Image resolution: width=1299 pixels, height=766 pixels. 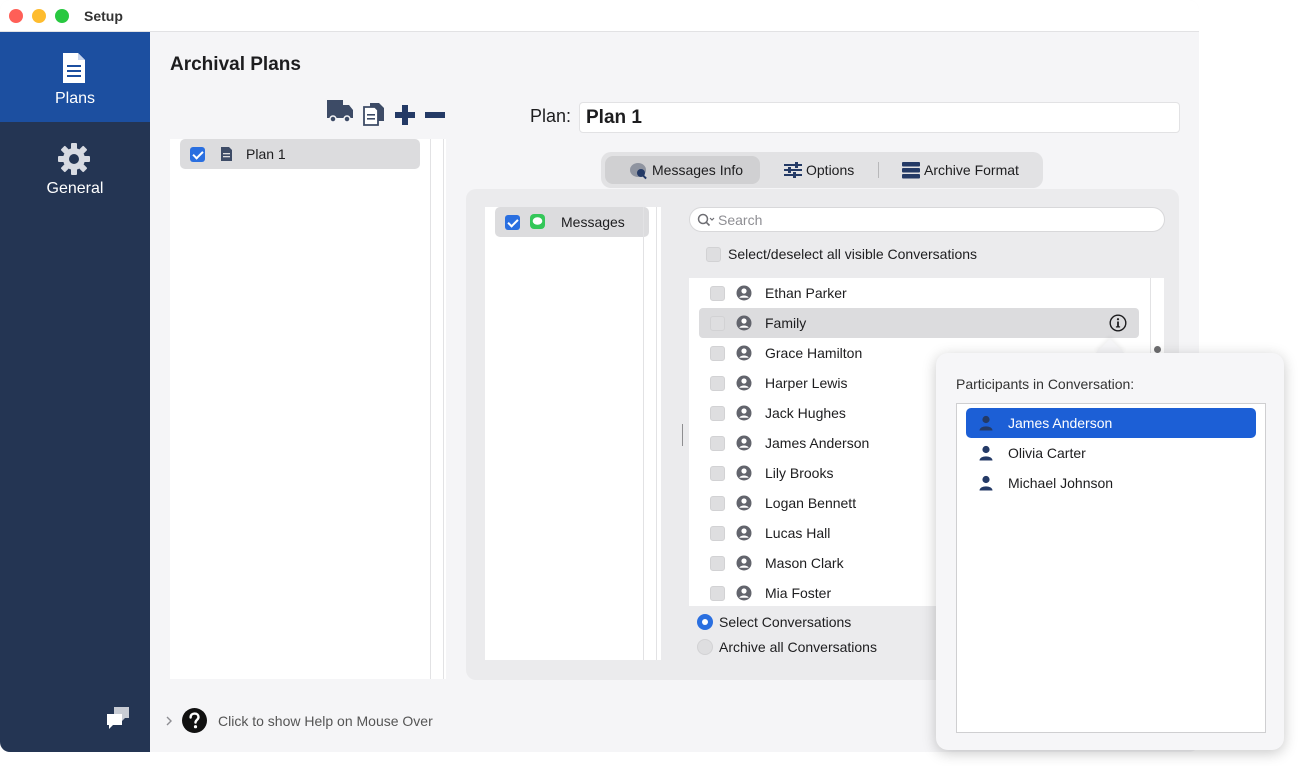 What do you see at coordinates (1045, 384) in the screenshot?
I see `popover-title: Participants in Conversation:` at bounding box center [1045, 384].